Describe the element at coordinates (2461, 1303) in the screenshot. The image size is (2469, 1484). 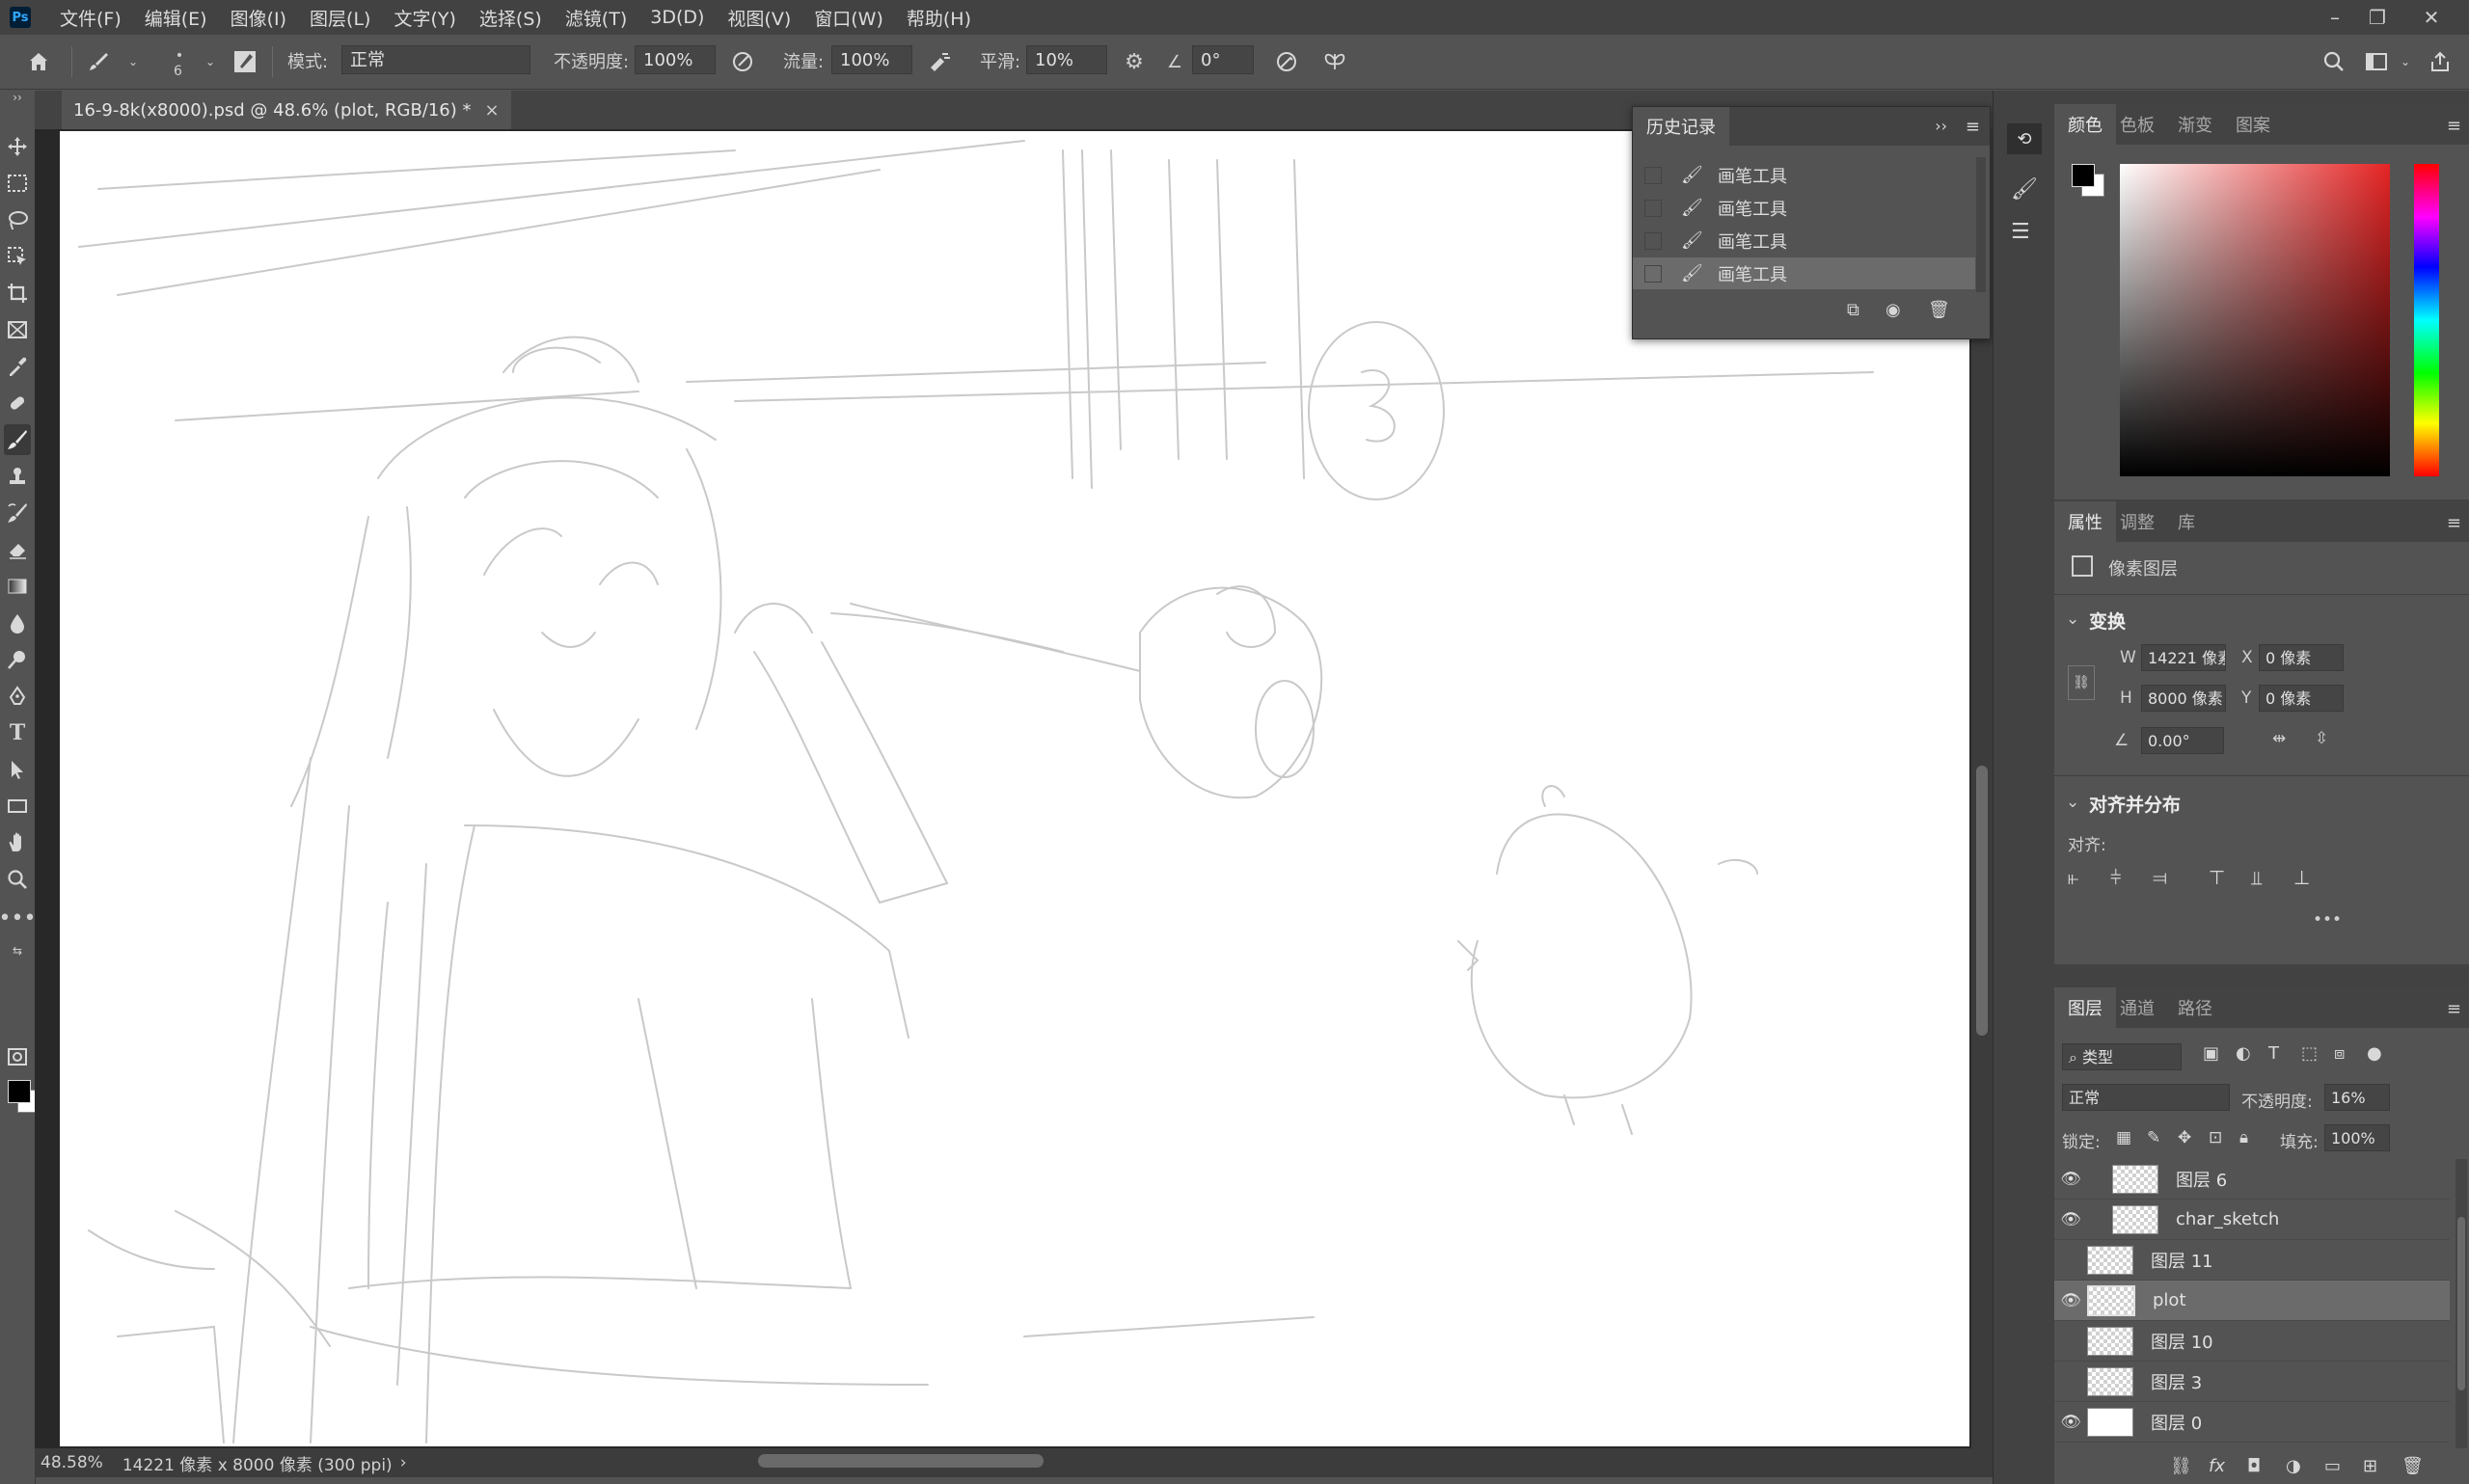
I see `layers-scrollbar` at that location.